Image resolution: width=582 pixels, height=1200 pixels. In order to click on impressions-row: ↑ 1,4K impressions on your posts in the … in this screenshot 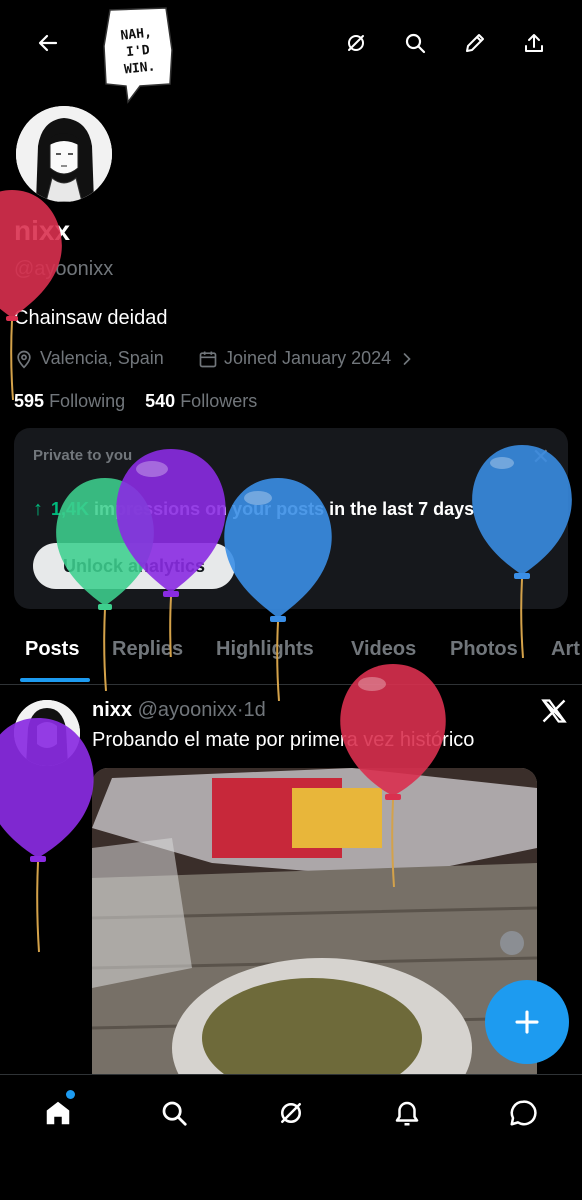, I will do `click(253, 509)`.